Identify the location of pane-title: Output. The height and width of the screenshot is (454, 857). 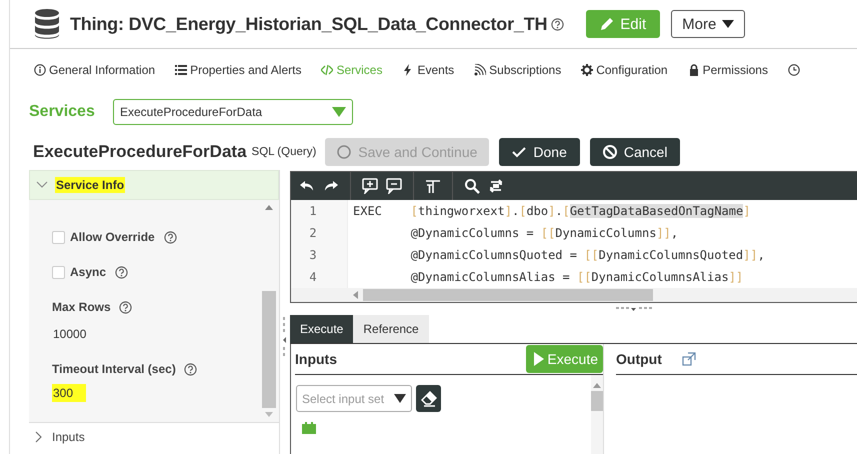
(639, 359).